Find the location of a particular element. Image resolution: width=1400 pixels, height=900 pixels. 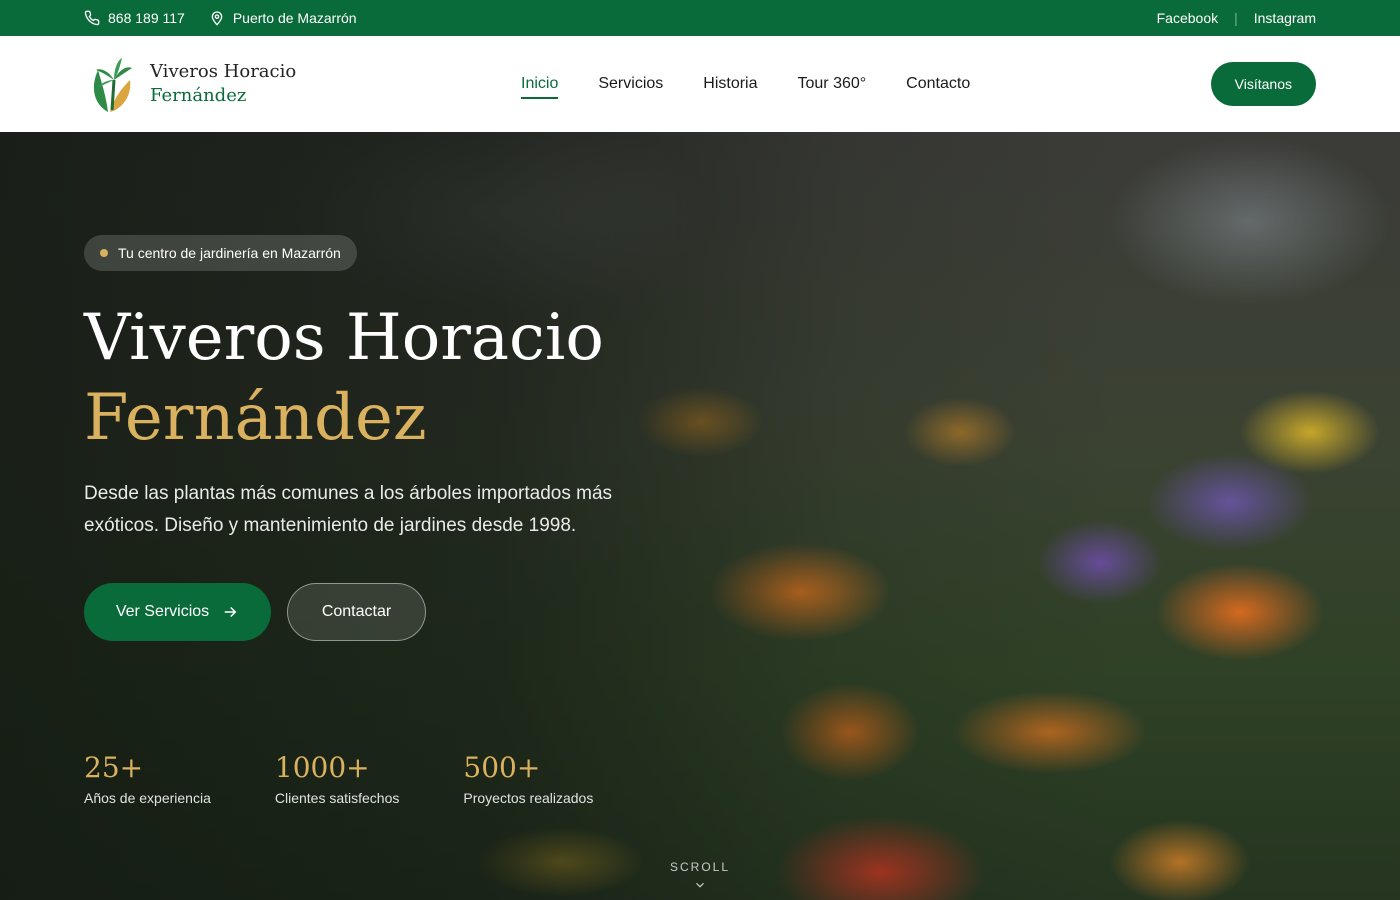

view-services-label: Ver Servicios is located at coordinates (162, 611).